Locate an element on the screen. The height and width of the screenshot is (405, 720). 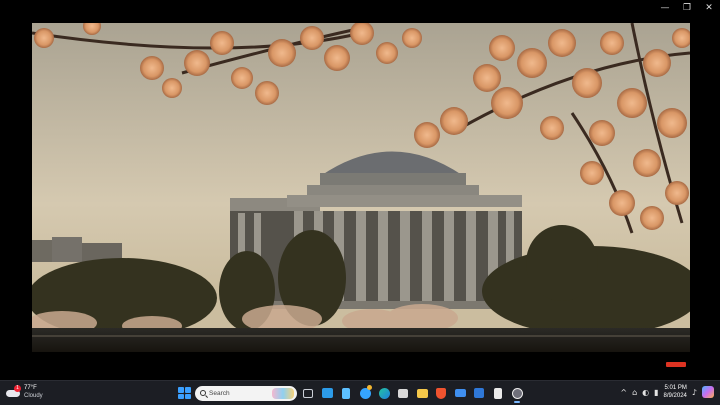
network-icon: ⌂ is located at coordinates (634, 392).